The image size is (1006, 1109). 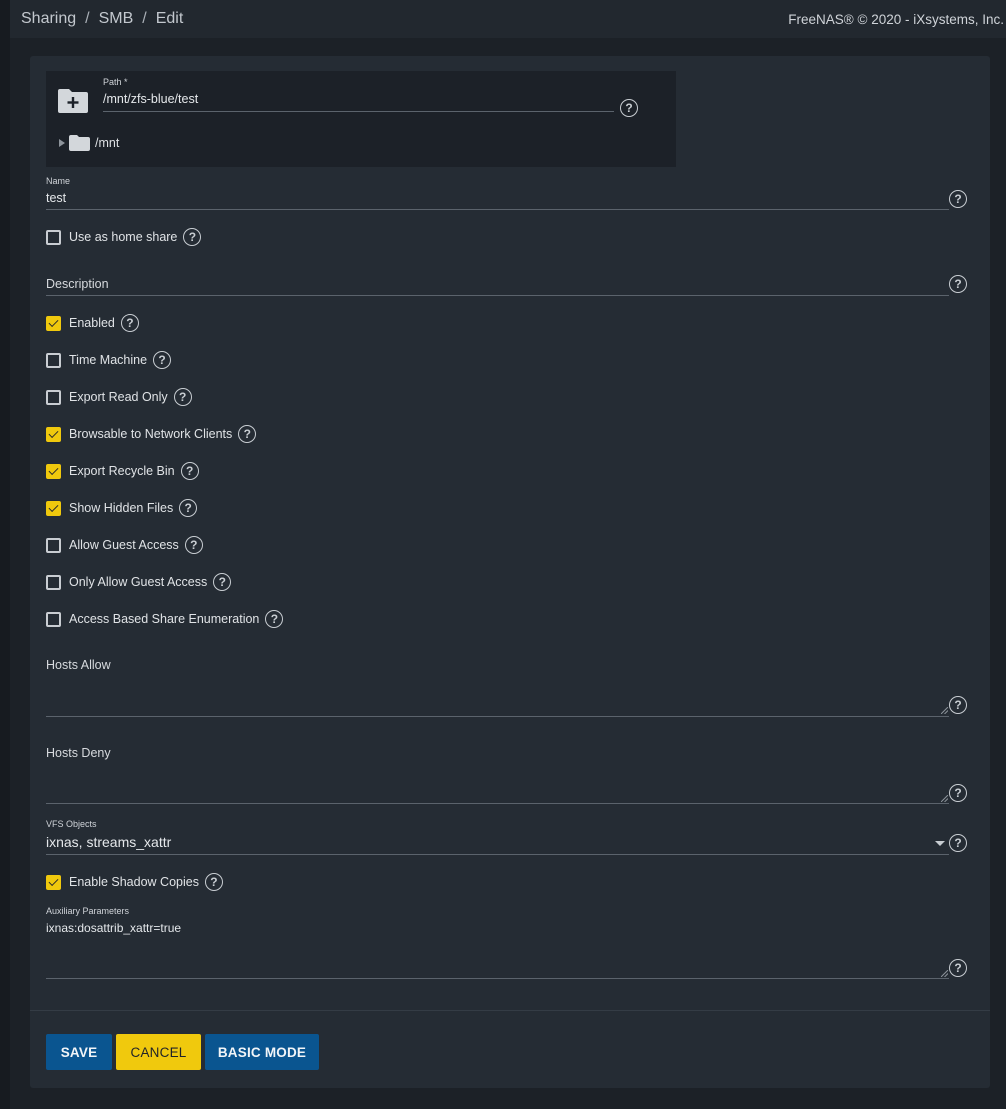 What do you see at coordinates (497, 295) in the screenshot?
I see `description-underline` at bounding box center [497, 295].